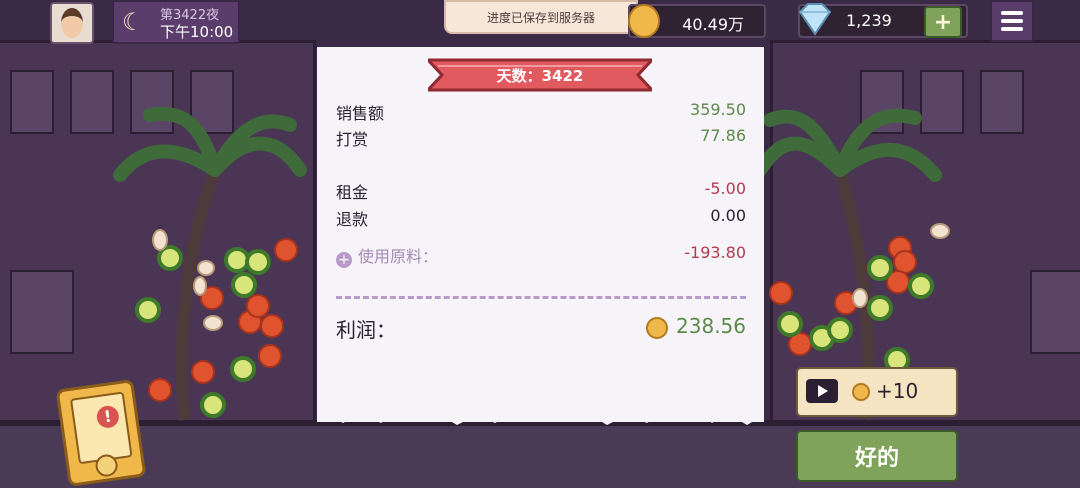  What do you see at coordinates (541, 17) in the screenshot?
I see `save-toast: 进度已保存到服务器` at bounding box center [541, 17].